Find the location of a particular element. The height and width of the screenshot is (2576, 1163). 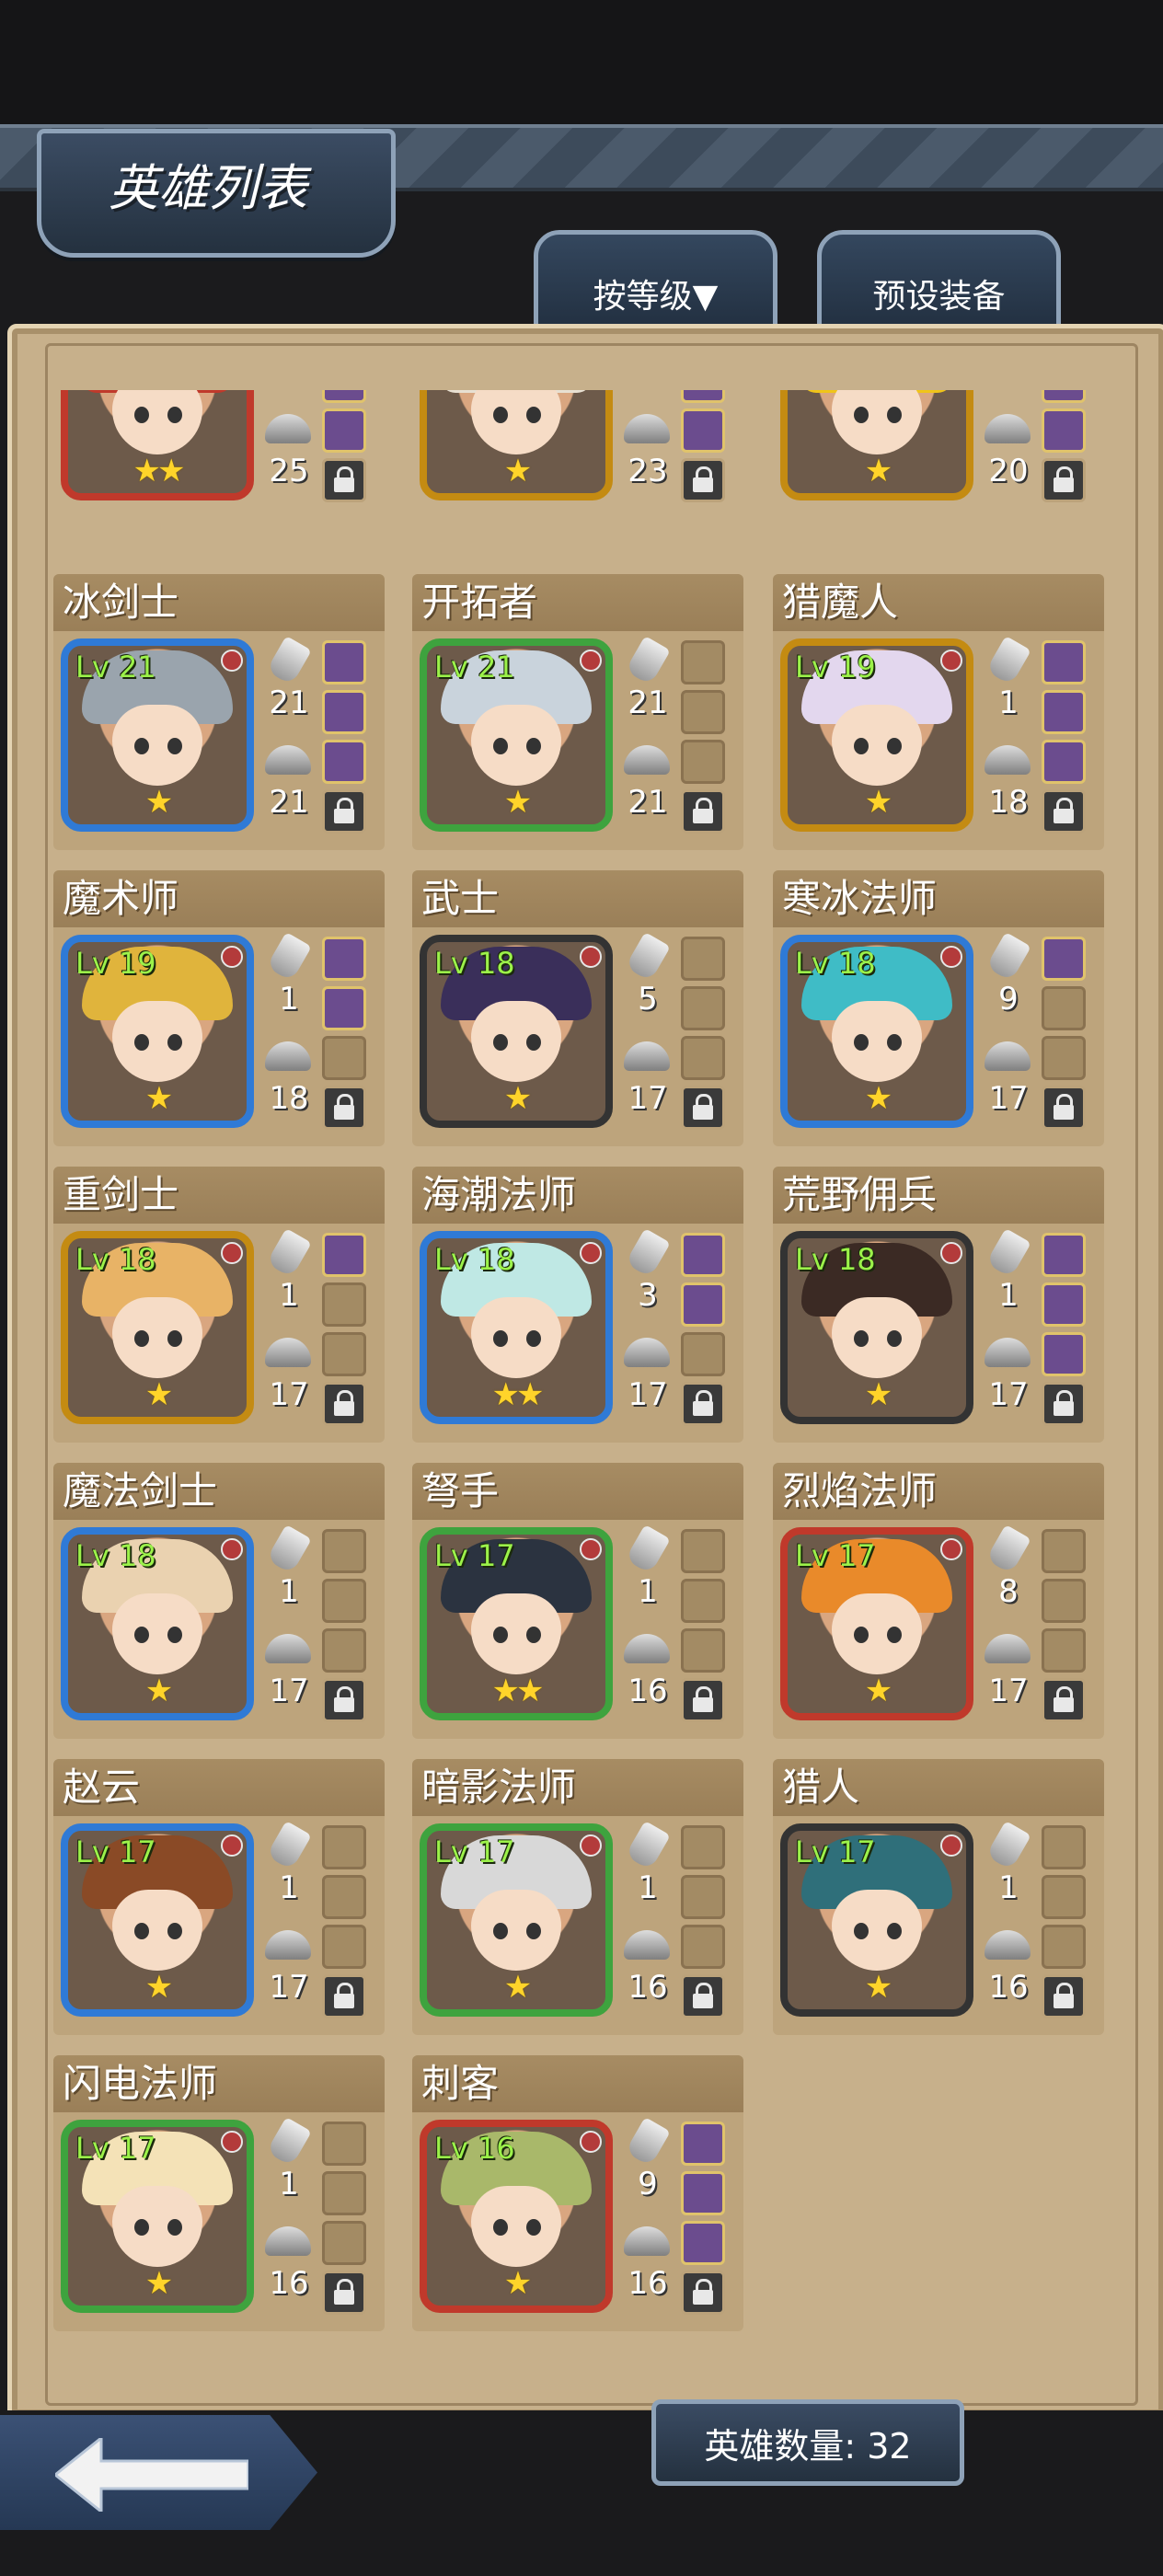

hero-card: ★ 23 23 is located at coordinates (578, 473).